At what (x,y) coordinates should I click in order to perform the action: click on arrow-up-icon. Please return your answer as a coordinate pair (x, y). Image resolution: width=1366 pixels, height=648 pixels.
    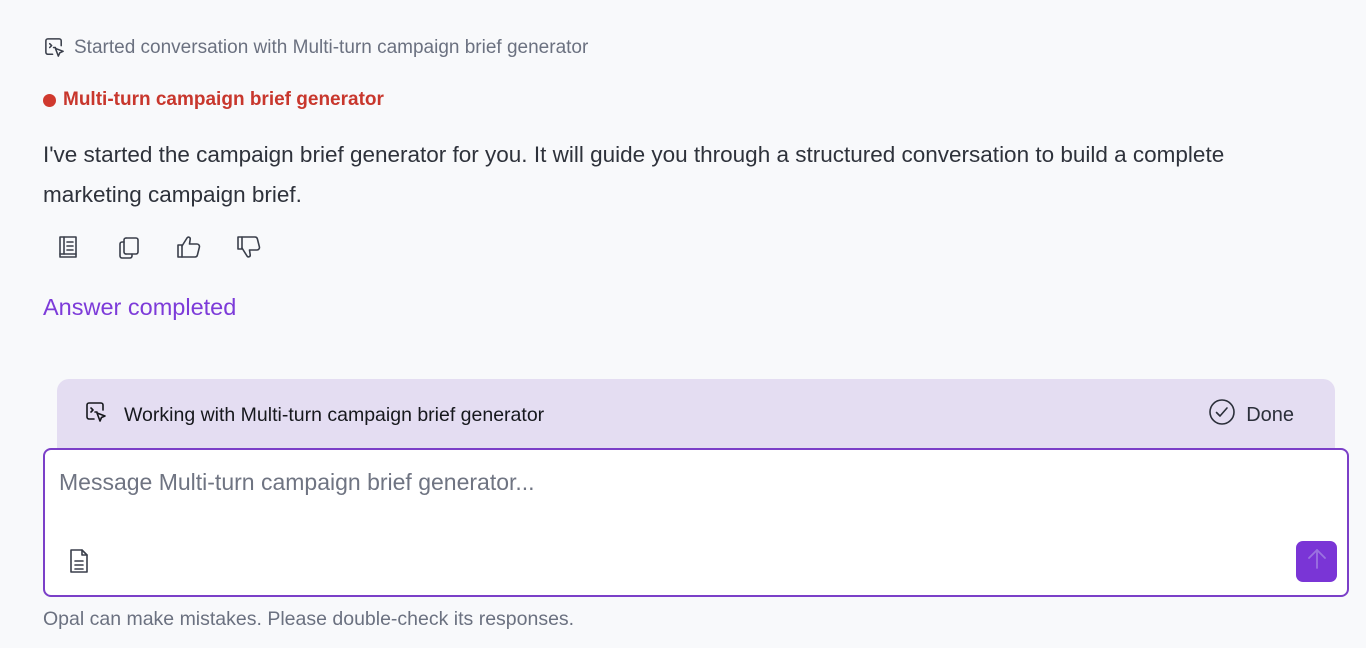
    Looking at the image, I should click on (1317, 561).